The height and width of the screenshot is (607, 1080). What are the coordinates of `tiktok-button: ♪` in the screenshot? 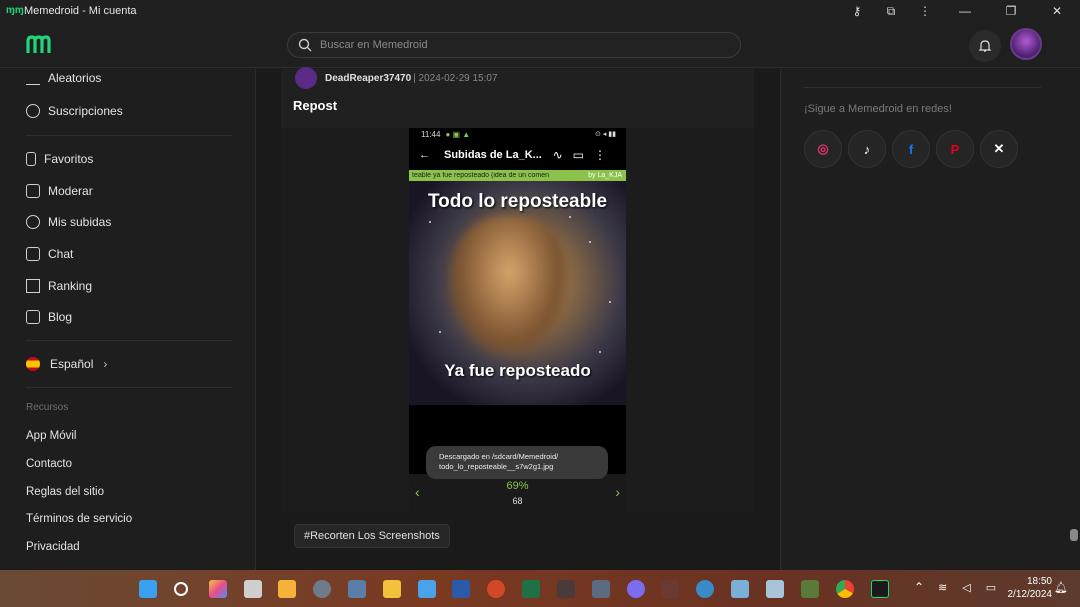 It's located at (867, 149).